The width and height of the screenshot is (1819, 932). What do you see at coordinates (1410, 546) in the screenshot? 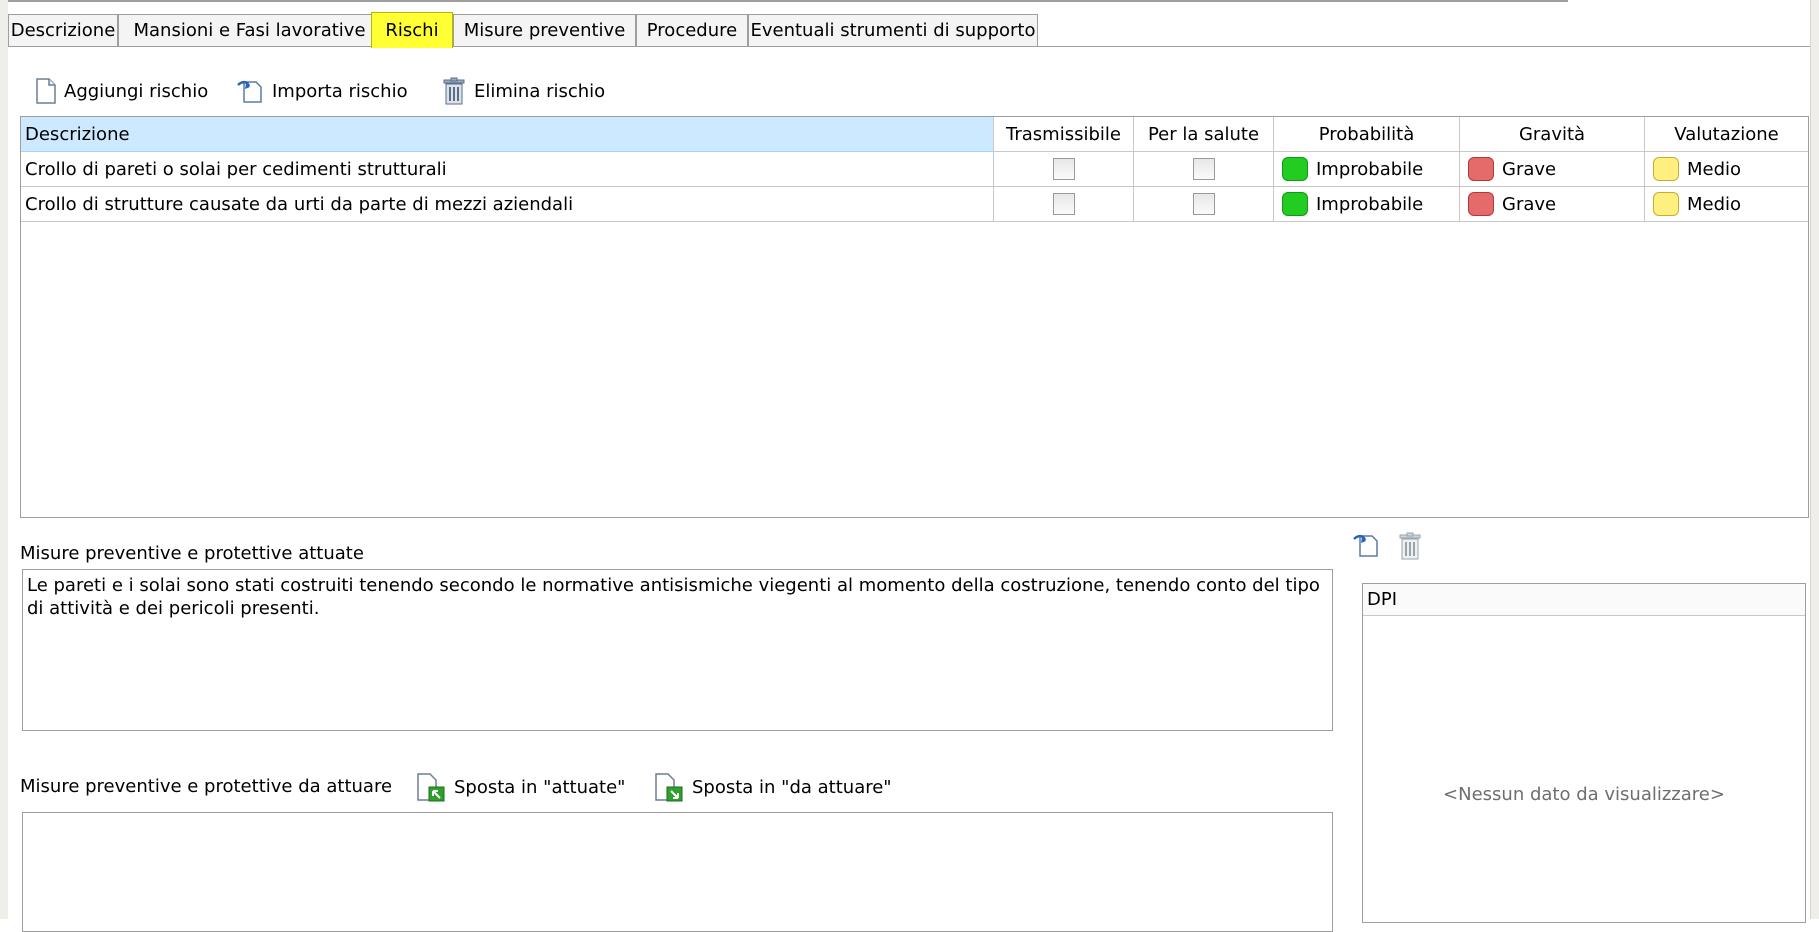
I see `trash-dpi-icon` at bounding box center [1410, 546].